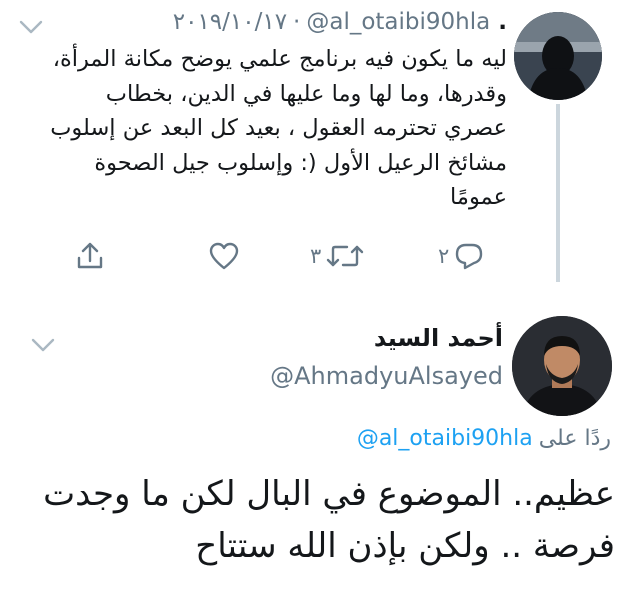  What do you see at coordinates (280, 256) in the screenshot?
I see `tweet-actions: ٣ ٢` at bounding box center [280, 256].